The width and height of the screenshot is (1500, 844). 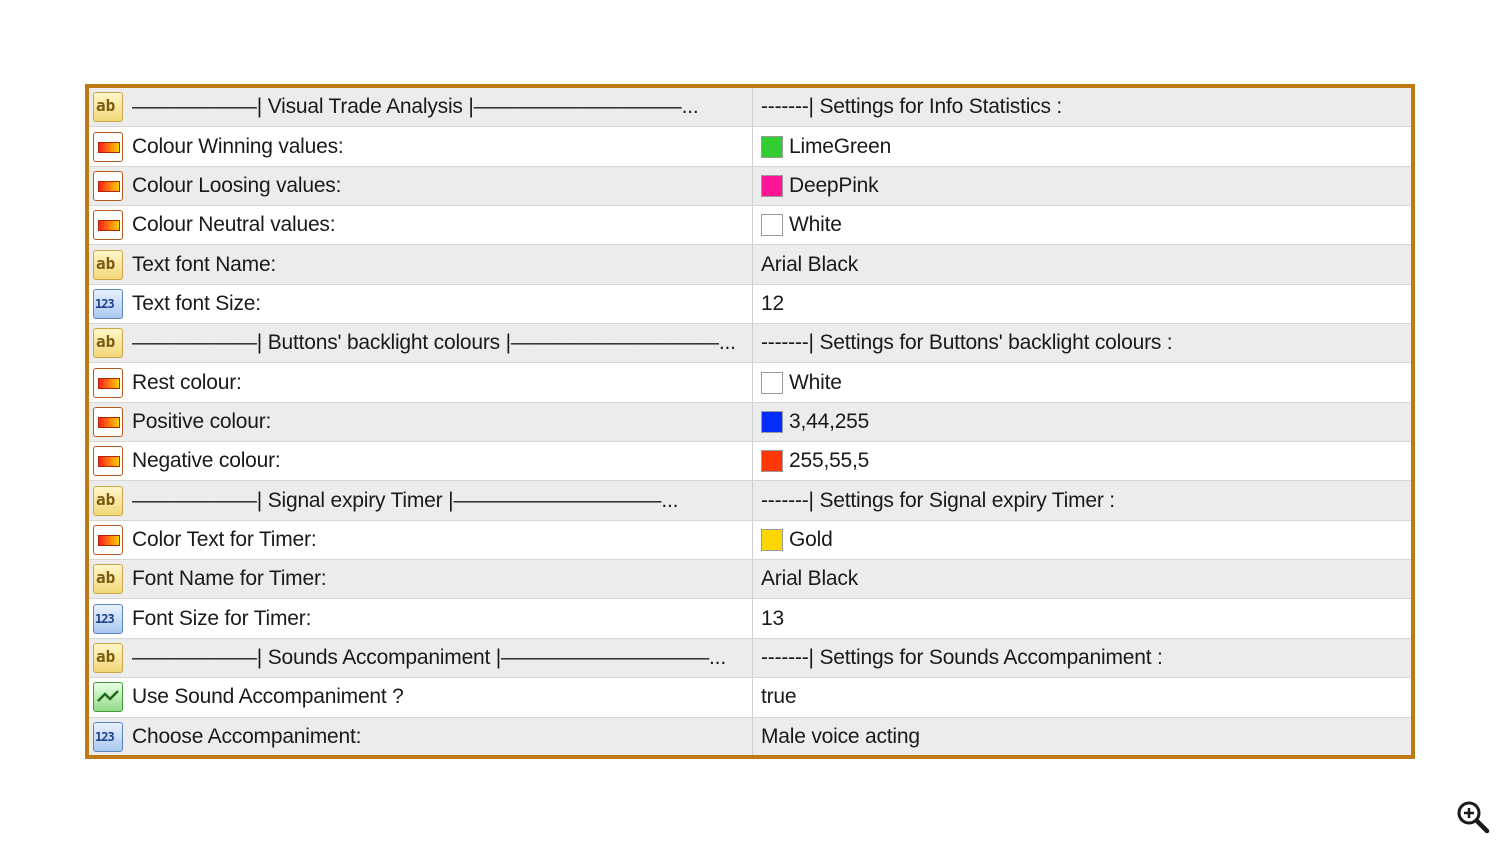 I want to click on table-row: Colour Winning values: LimeGreen, so click(x=750, y=147).